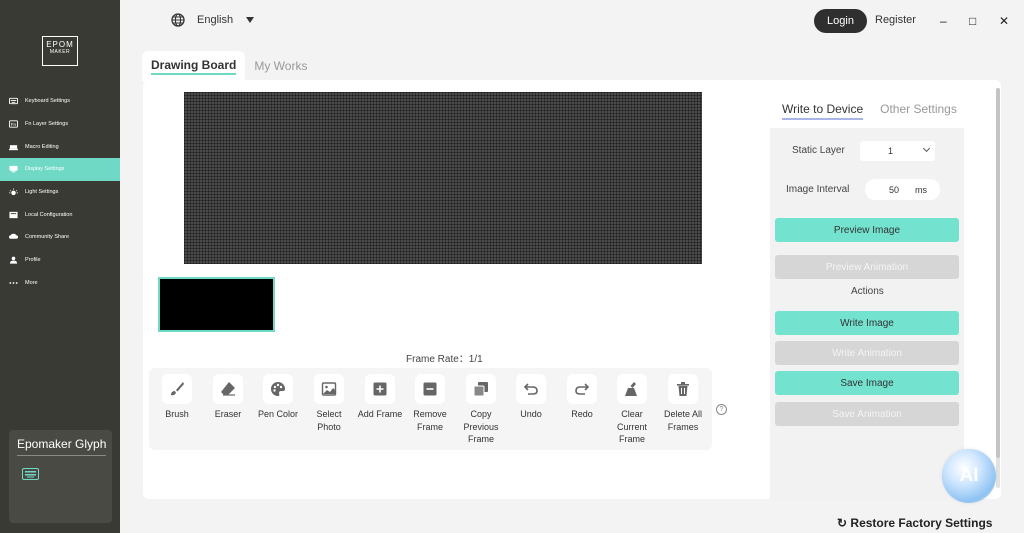 The width and height of the screenshot is (1024, 533). What do you see at coordinates (897, 151) in the screenshot?
I see `static-layer-select: 1` at bounding box center [897, 151].